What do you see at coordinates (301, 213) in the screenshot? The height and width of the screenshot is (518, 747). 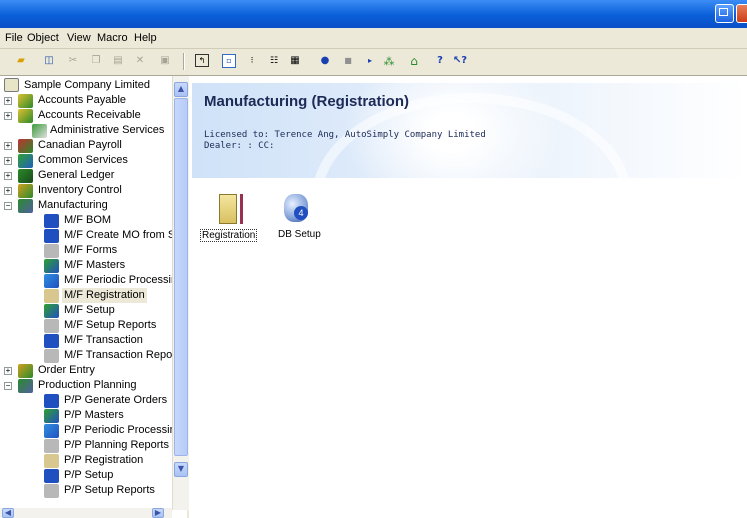 I see `db-setup-badge-icon: 4` at bounding box center [301, 213].